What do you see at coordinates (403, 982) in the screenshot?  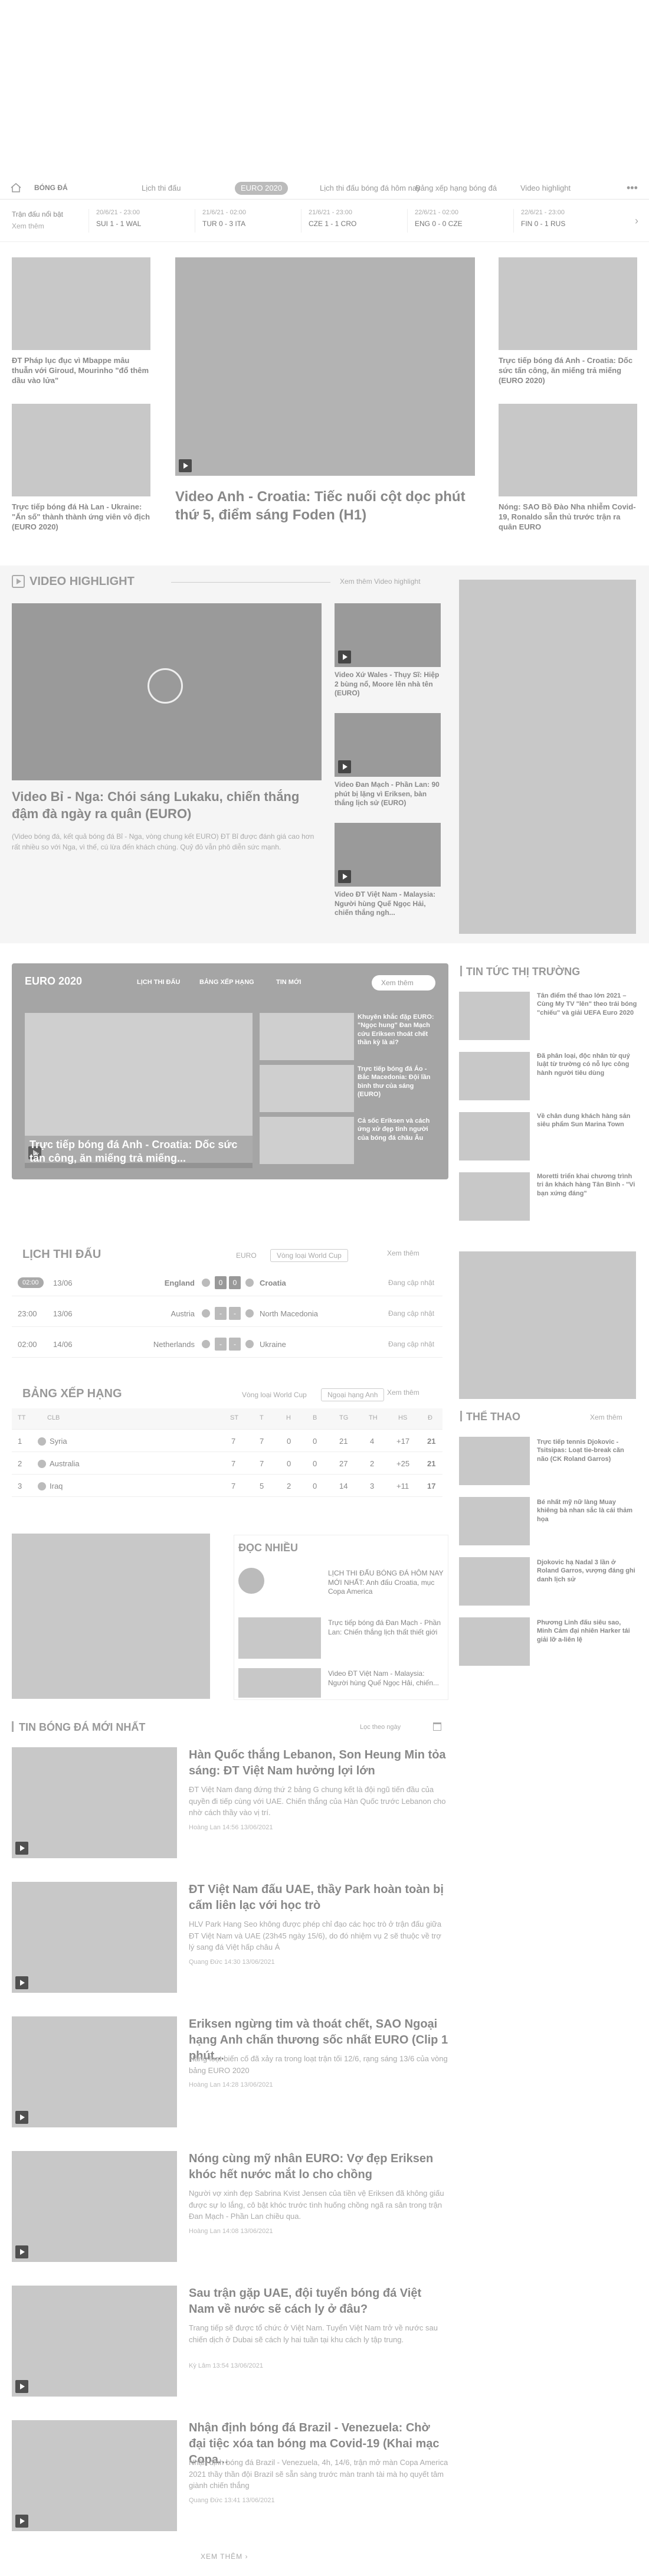 I see `euro-more-button: Xem thêm` at bounding box center [403, 982].